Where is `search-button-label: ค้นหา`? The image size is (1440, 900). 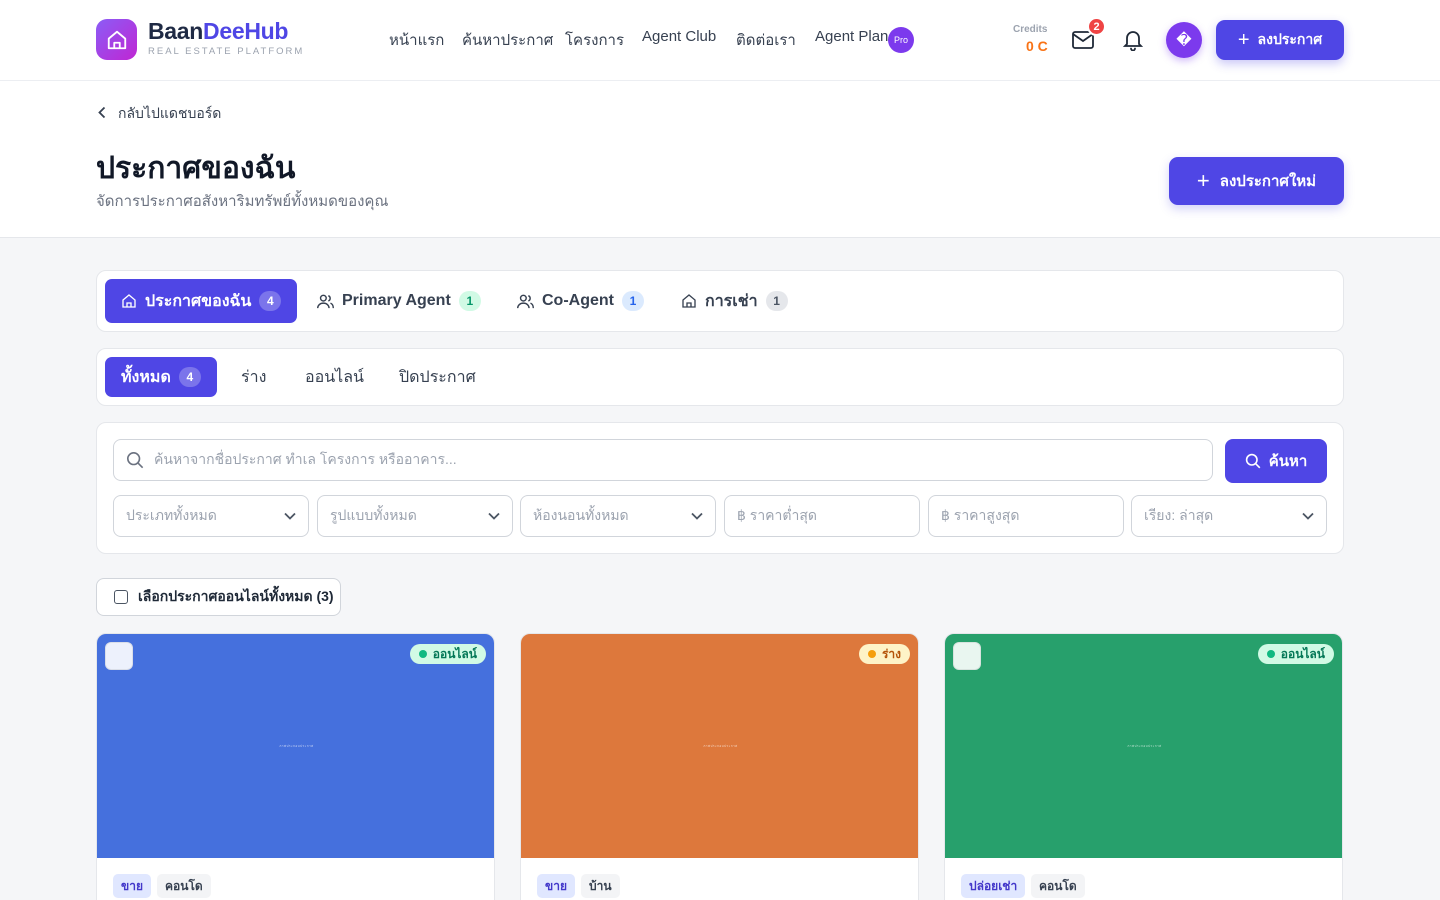
search-button-label: ค้นหา is located at coordinates (1288, 461).